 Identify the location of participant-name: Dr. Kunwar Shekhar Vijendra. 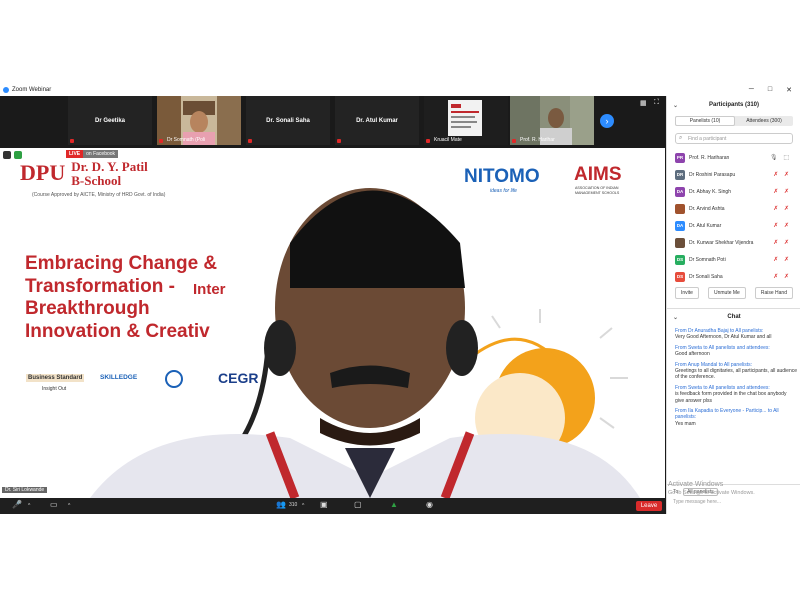
(721, 242).